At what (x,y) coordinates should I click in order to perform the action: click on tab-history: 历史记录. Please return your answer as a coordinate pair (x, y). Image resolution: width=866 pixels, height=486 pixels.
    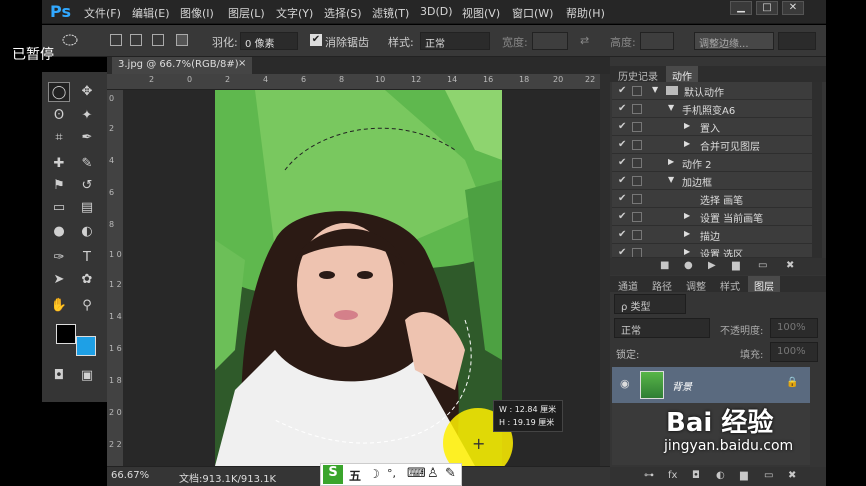
    Looking at the image, I should click on (638, 74).